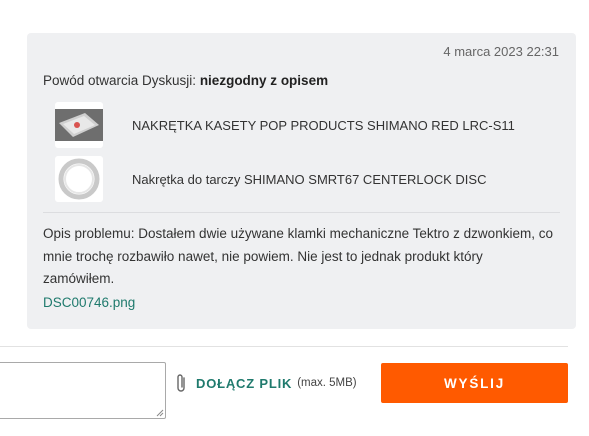 This screenshot has height=436, width=589. Describe the element at coordinates (121, 80) in the screenshot. I see `reason-label: Powód otwarcia Dyskusji:` at that location.